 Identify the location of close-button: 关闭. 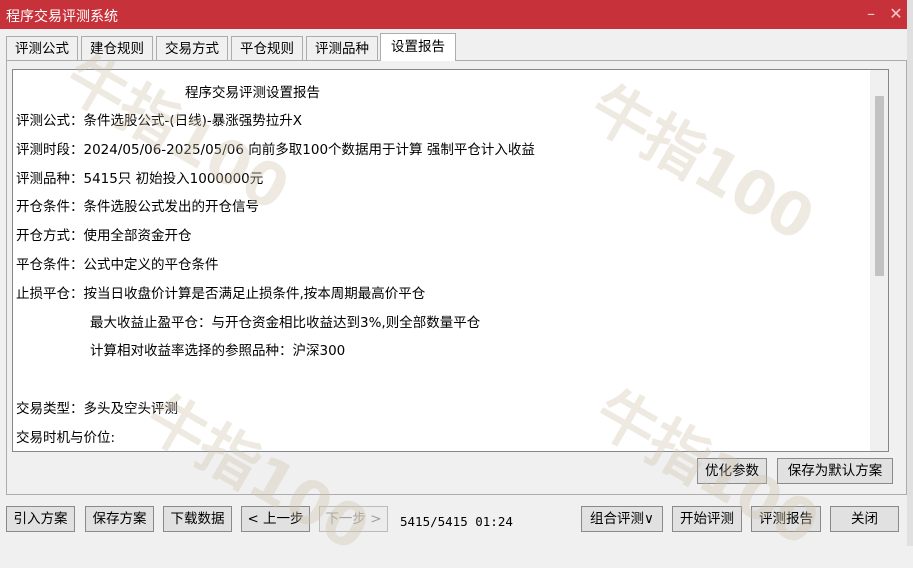
(864, 519).